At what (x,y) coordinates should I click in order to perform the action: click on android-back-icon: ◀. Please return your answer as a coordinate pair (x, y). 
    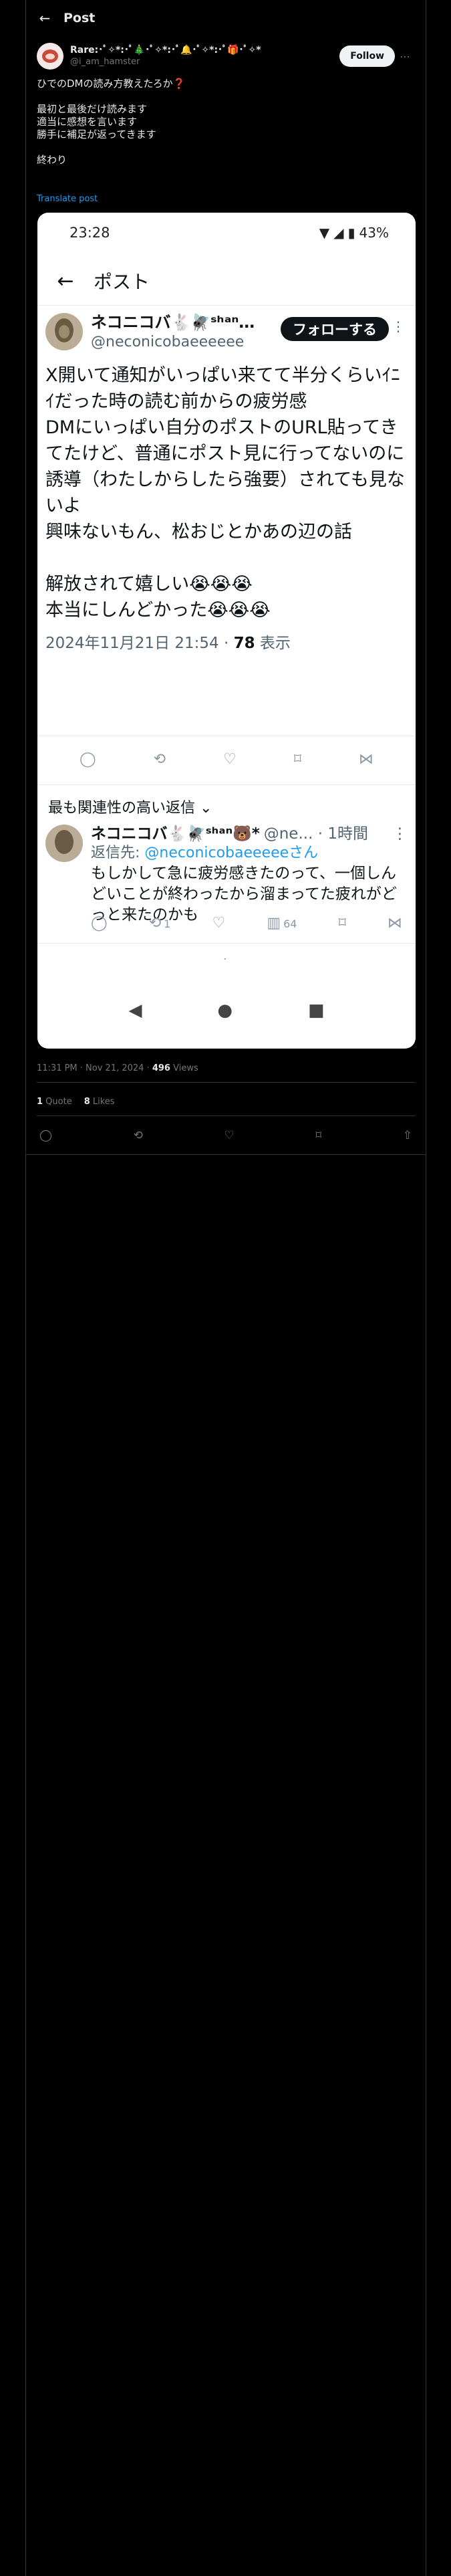
    Looking at the image, I should click on (135, 1010).